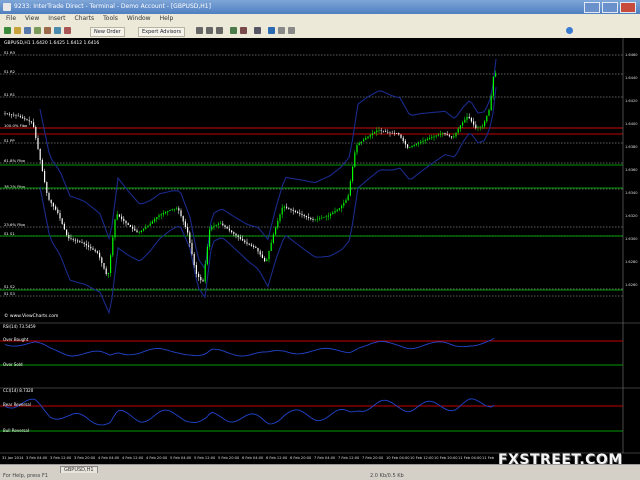 The image size is (640, 480). Describe the element at coordinates (110, 19) in the screenshot. I see `menu-tools: Tools` at that location.